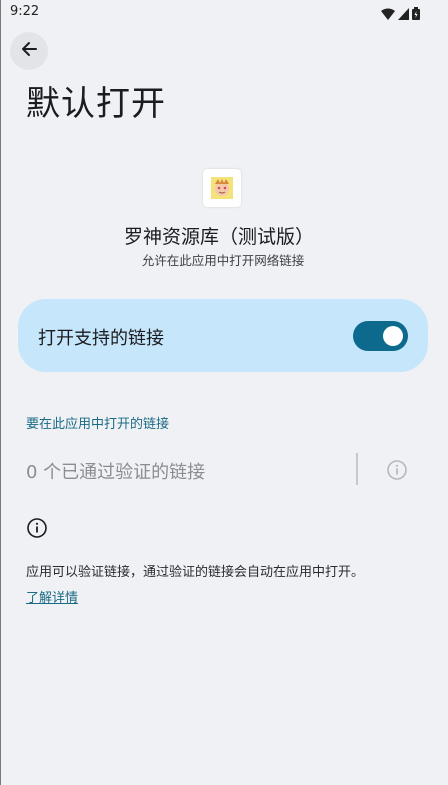 This screenshot has width=448, height=785. What do you see at coordinates (393, 336) in the screenshot?
I see `switch-knob` at bounding box center [393, 336].